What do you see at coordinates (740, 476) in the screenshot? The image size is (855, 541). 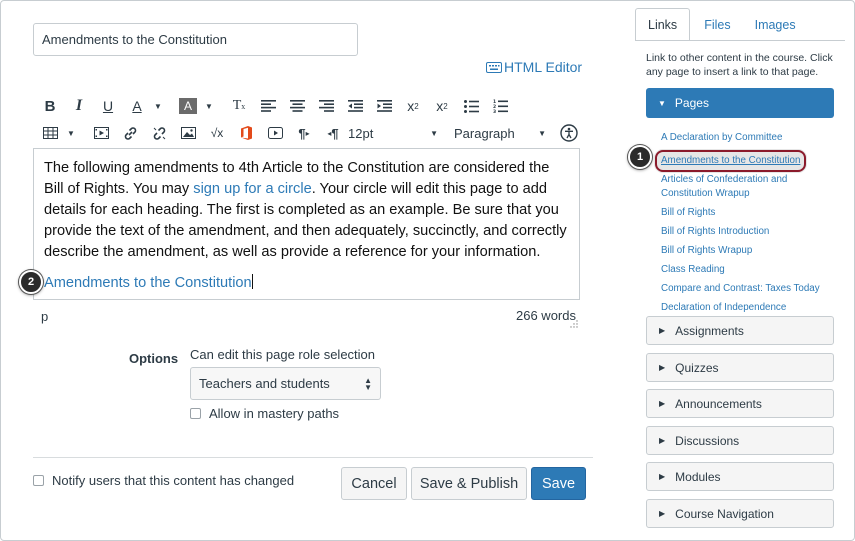 I see `modules-accordion: ▶ Modules` at bounding box center [740, 476].